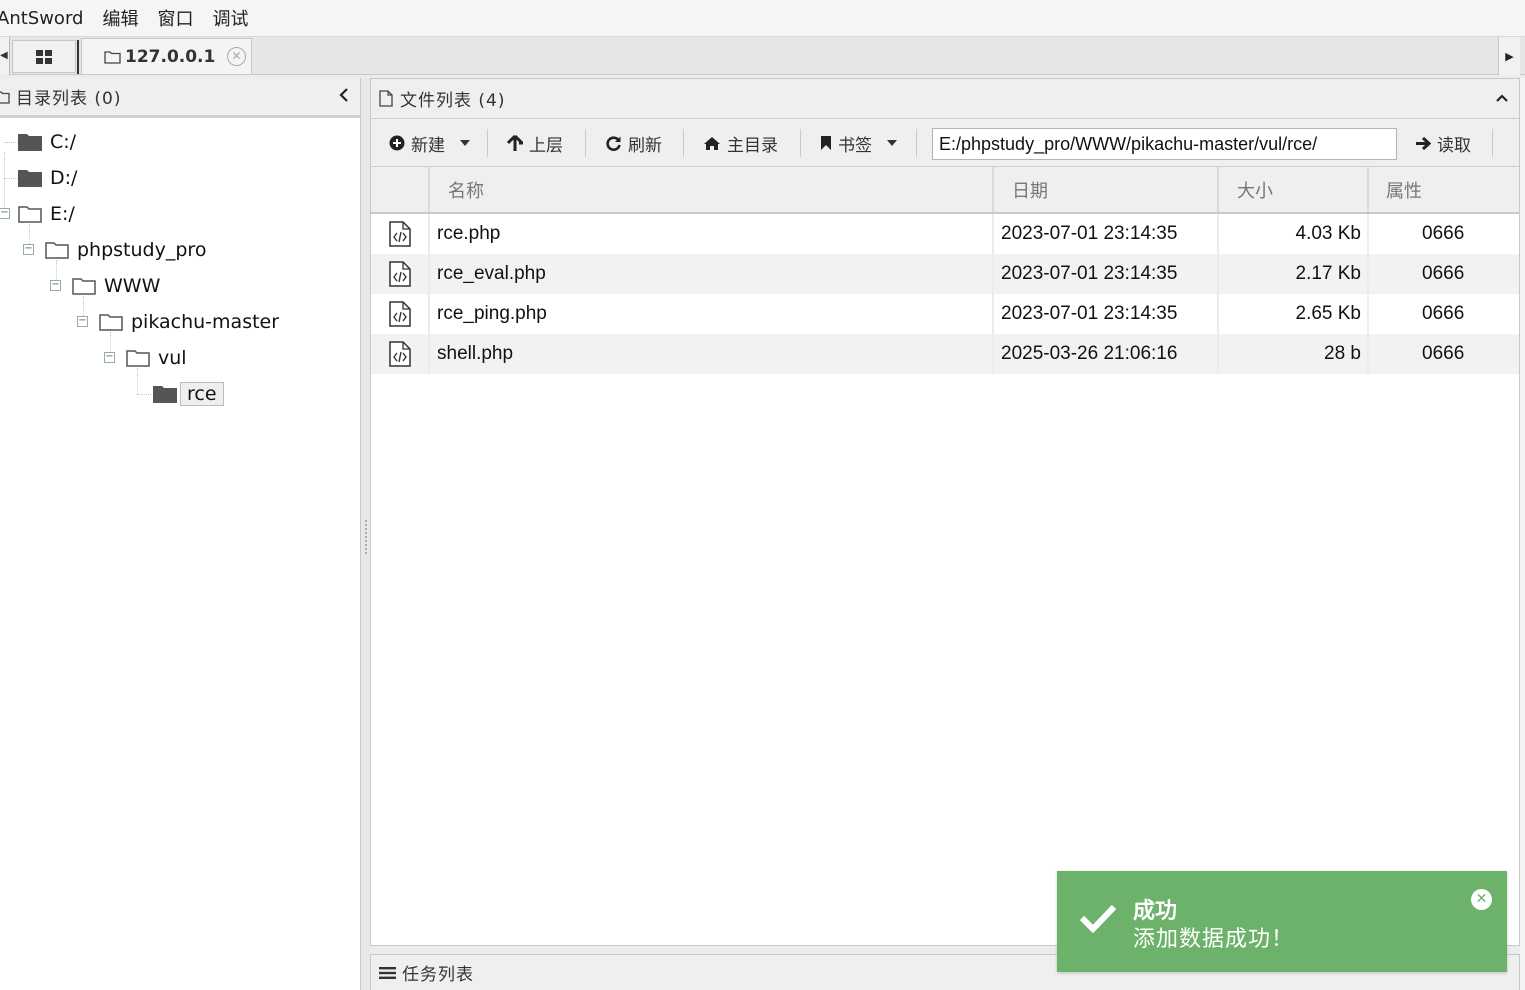 The height and width of the screenshot is (990, 1525). Describe the element at coordinates (752, 145) in the screenshot. I see `home-button-label: 主目录` at that location.